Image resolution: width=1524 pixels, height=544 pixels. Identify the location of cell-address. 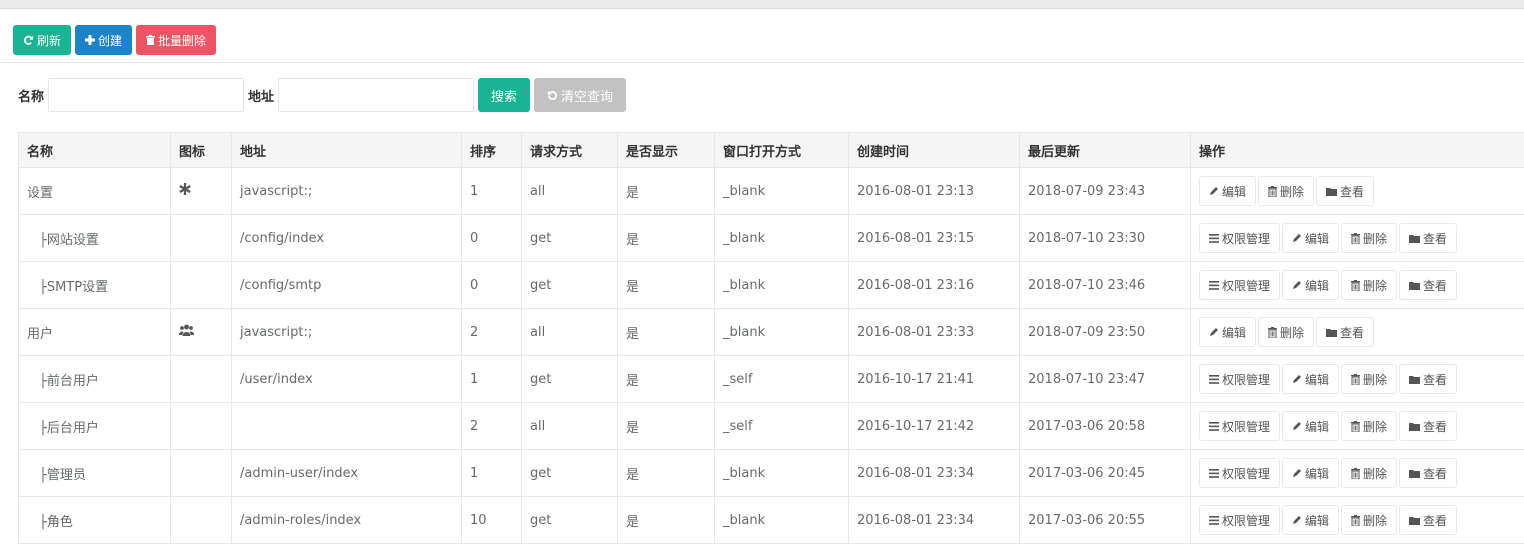
(347, 426).